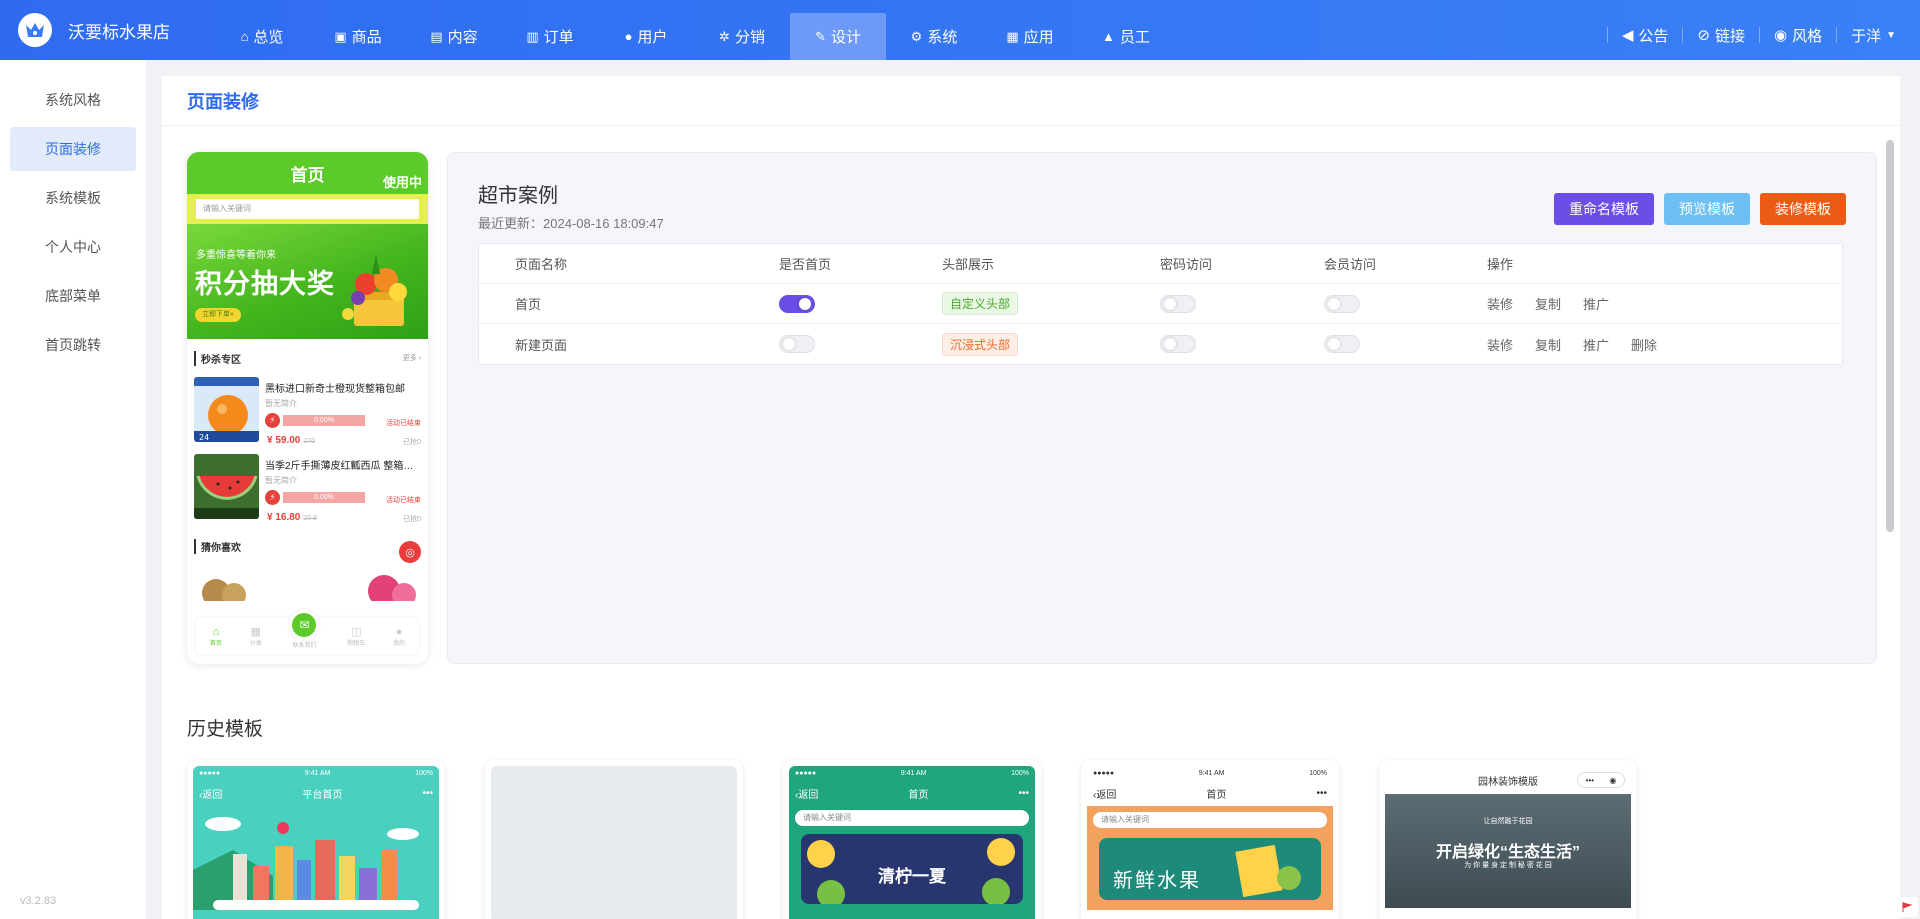  I want to click on message-icon: ◎, so click(410, 552).